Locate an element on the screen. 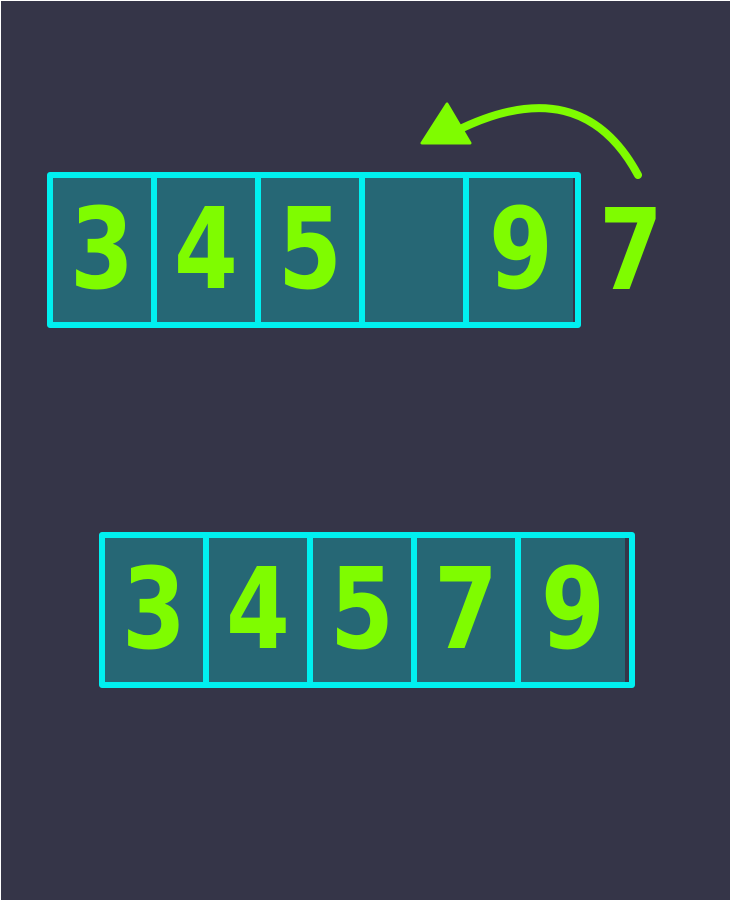 This screenshot has width=731, height=901. array-cell-empty-slot is located at coordinates (417, 250).